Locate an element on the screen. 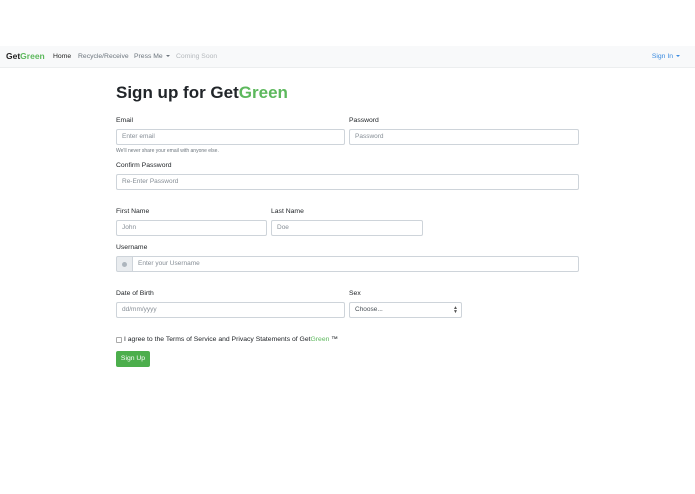 This screenshot has width=695, height=494. sex-label: Sex is located at coordinates (355, 293).